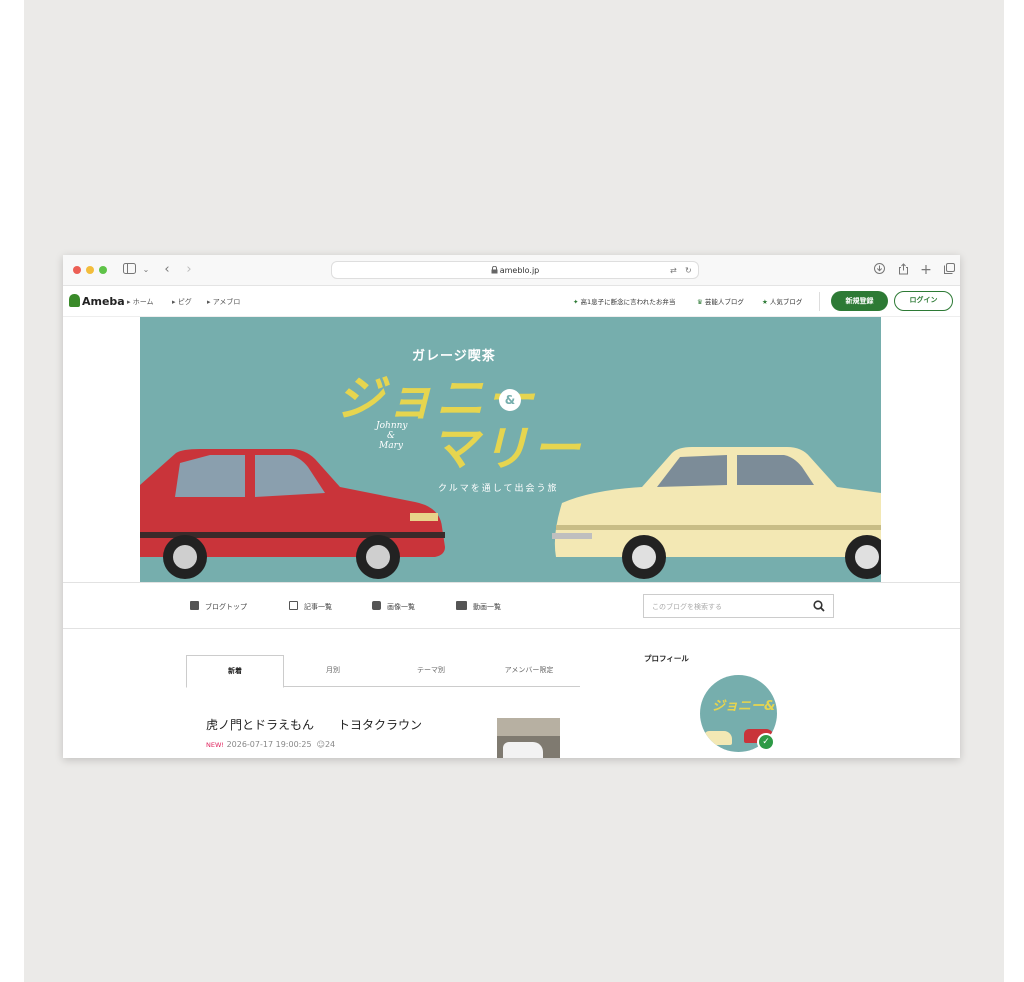 This screenshot has height=982, width=1024. Describe the element at coordinates (666, 658) in the screenshot. I see `profile-heading: プロフィール` at that location.